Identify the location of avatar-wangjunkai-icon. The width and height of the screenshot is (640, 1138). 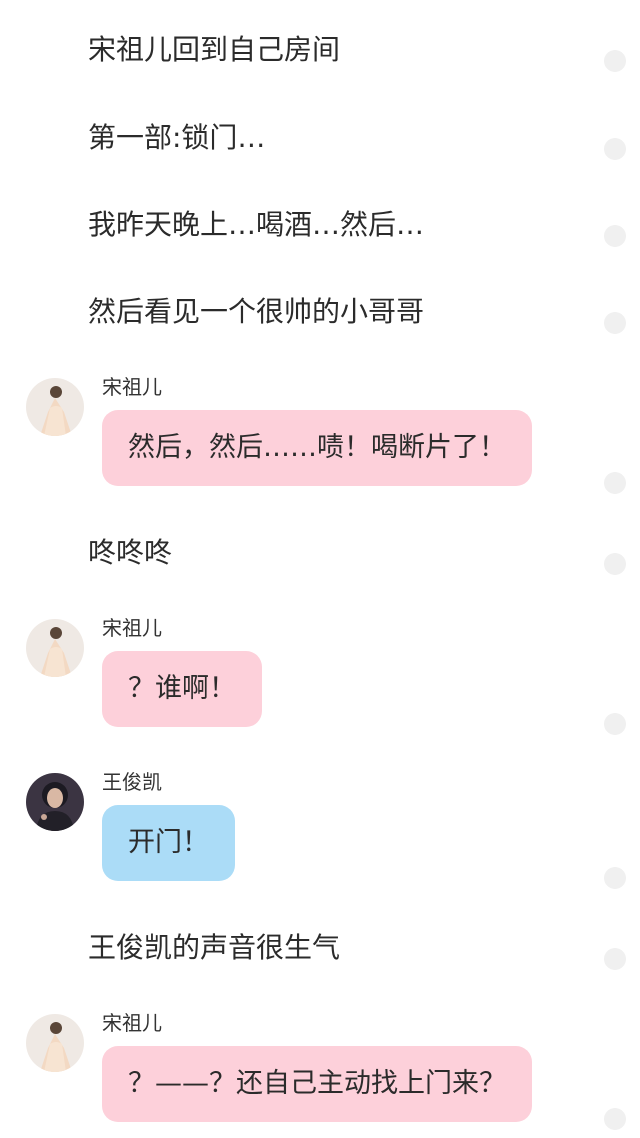
(55, 802).